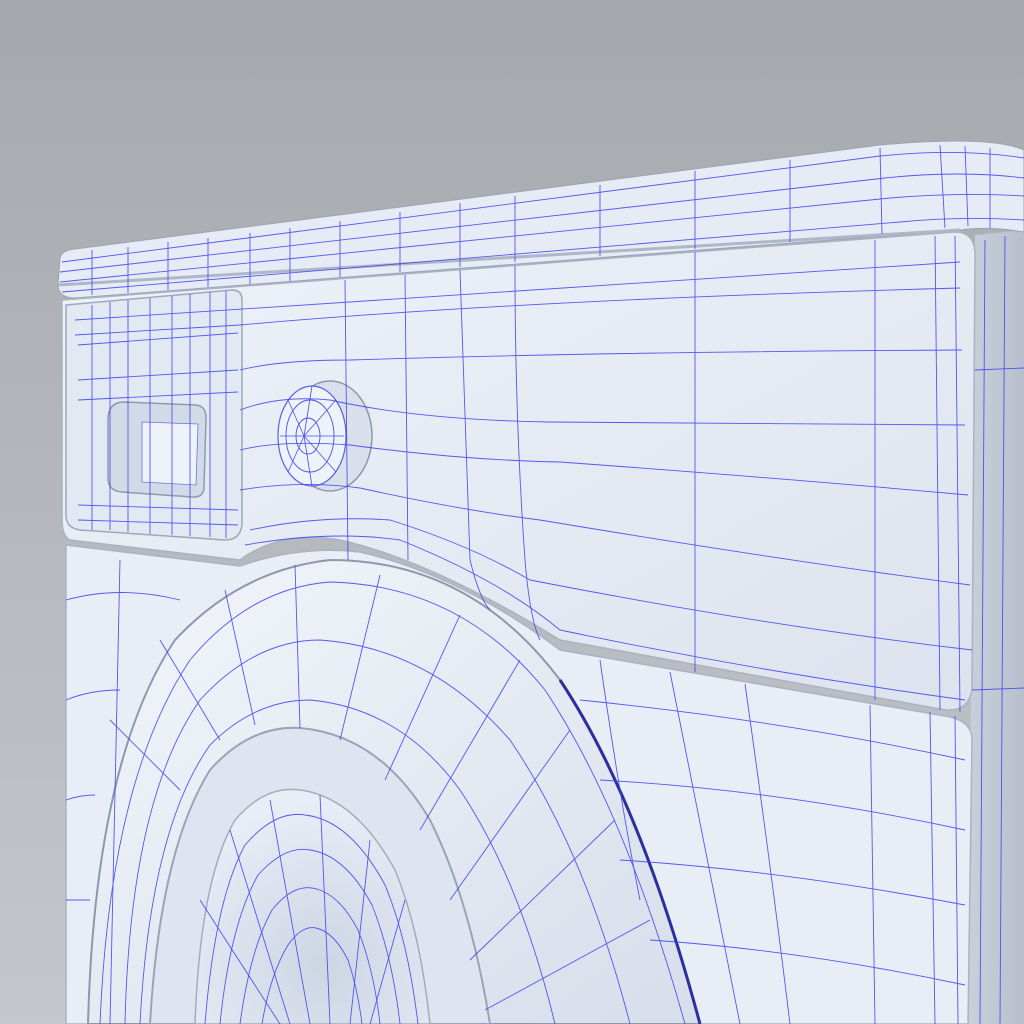 This screenshot has height=1024, width=1024. What do you see at coordinates (325, 436) in the screenshot?
I see `control-knob` at bounding box center [325, 436].